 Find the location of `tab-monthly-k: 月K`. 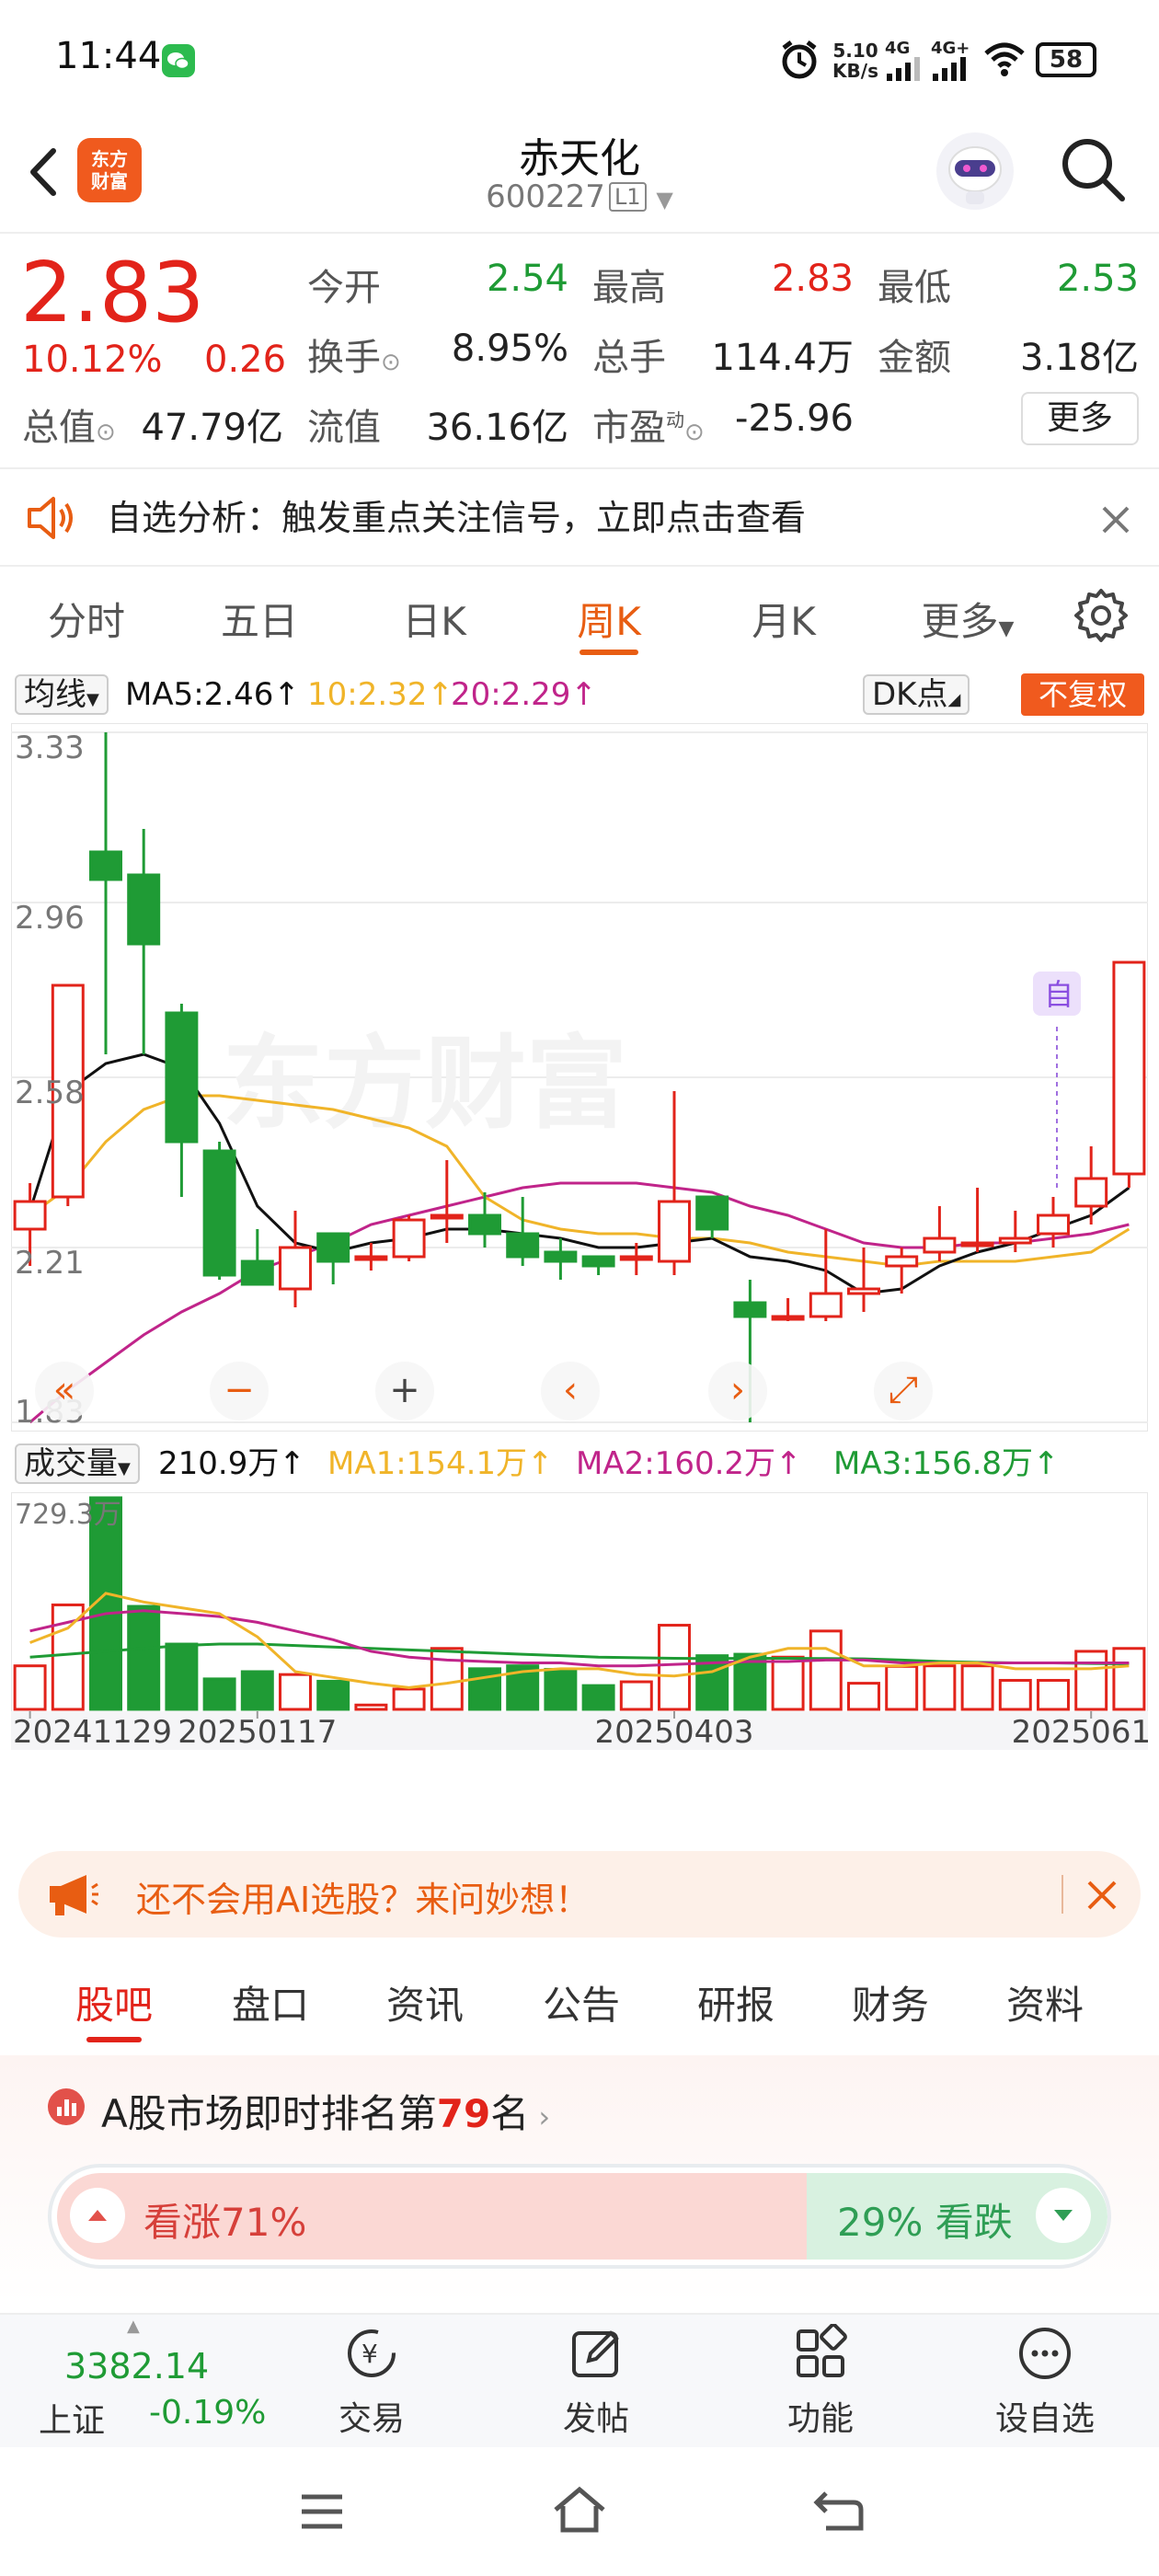

tab-monthly-k: 月K is located at coordinates (783, 619).